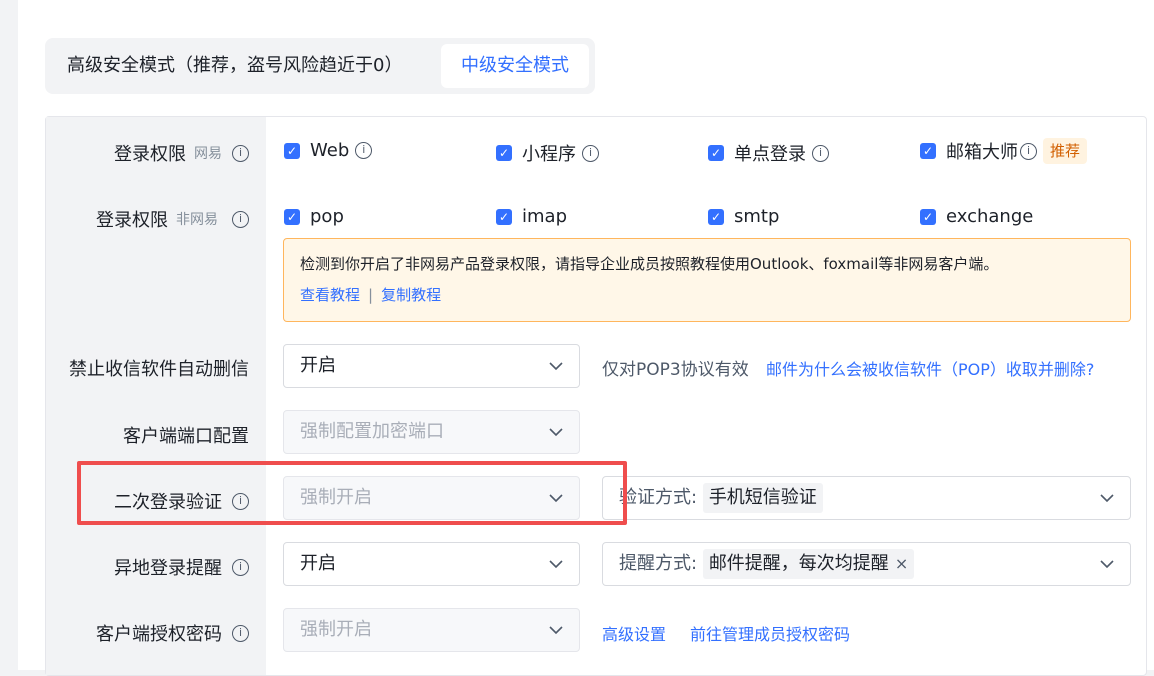 This screenshot has height=676, width=1154. Describe the element at coordinates (372, 431) in the screenshot. I see `select-value: 强制配置加密端口` at that location.